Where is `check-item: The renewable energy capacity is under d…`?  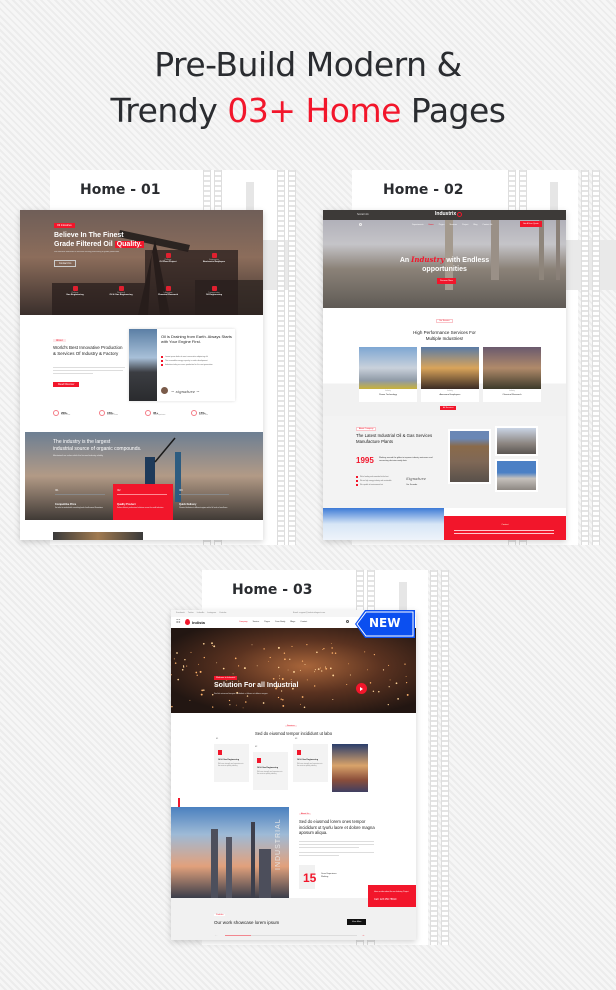 check-item: The renewable energy capacity is under d… is located at coordinates (197, 361).